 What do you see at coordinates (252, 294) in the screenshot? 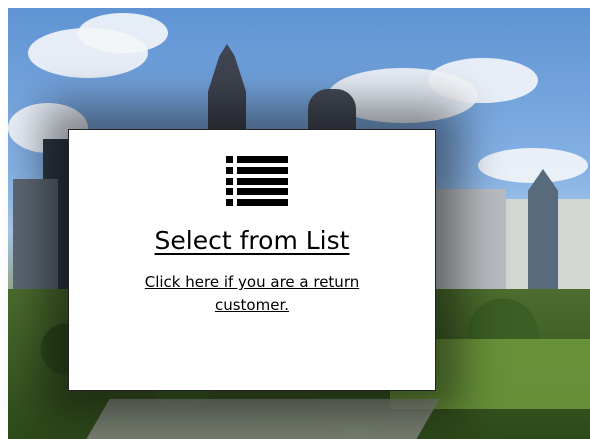
I see `return-customer-link: Click here if you are a return customer.` at bounding box center [252, 294].